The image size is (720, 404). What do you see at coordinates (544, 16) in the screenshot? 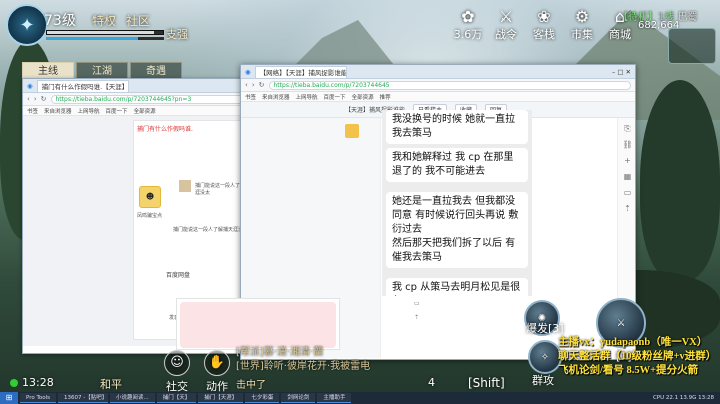
I see `flower-icon: ❀` at bounding box center [544, 16].